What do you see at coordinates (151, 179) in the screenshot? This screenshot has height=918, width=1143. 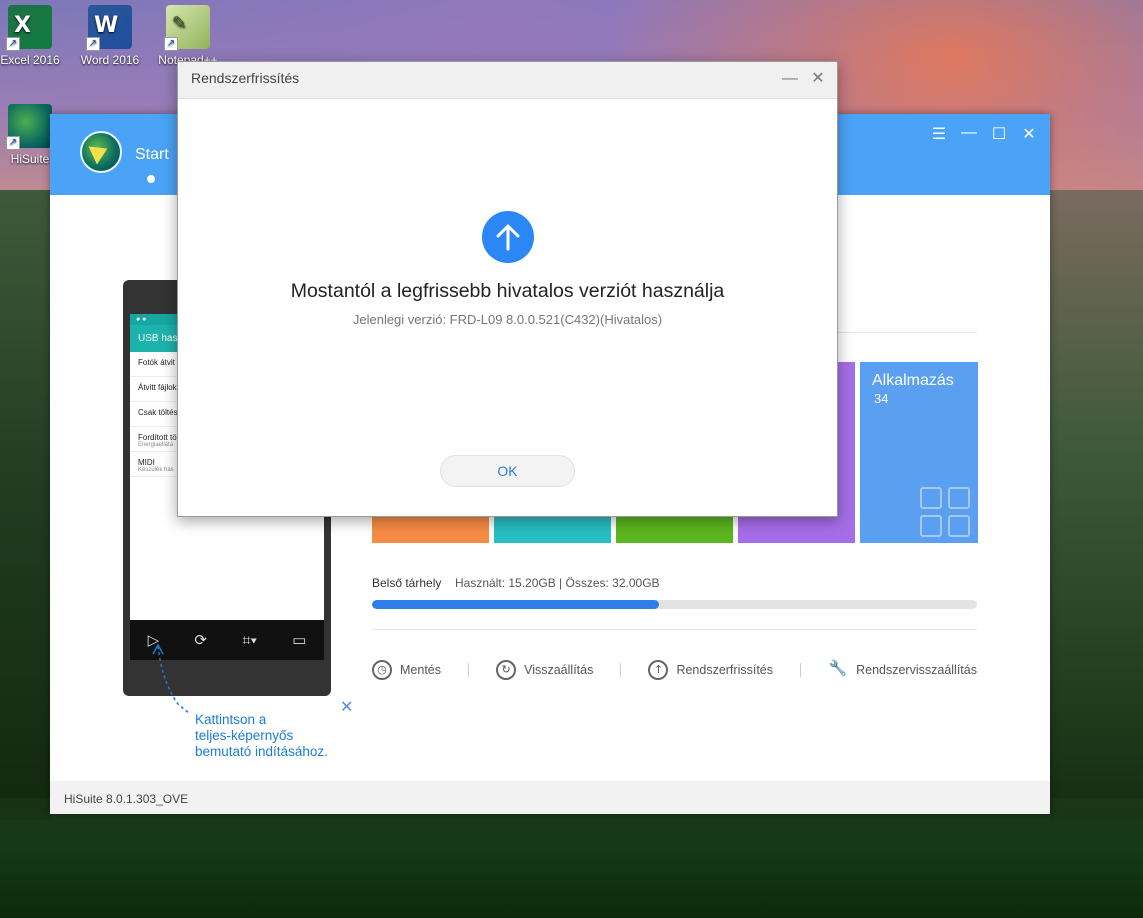 I see `active-tab-indicator` at bounding box center [151, 179].